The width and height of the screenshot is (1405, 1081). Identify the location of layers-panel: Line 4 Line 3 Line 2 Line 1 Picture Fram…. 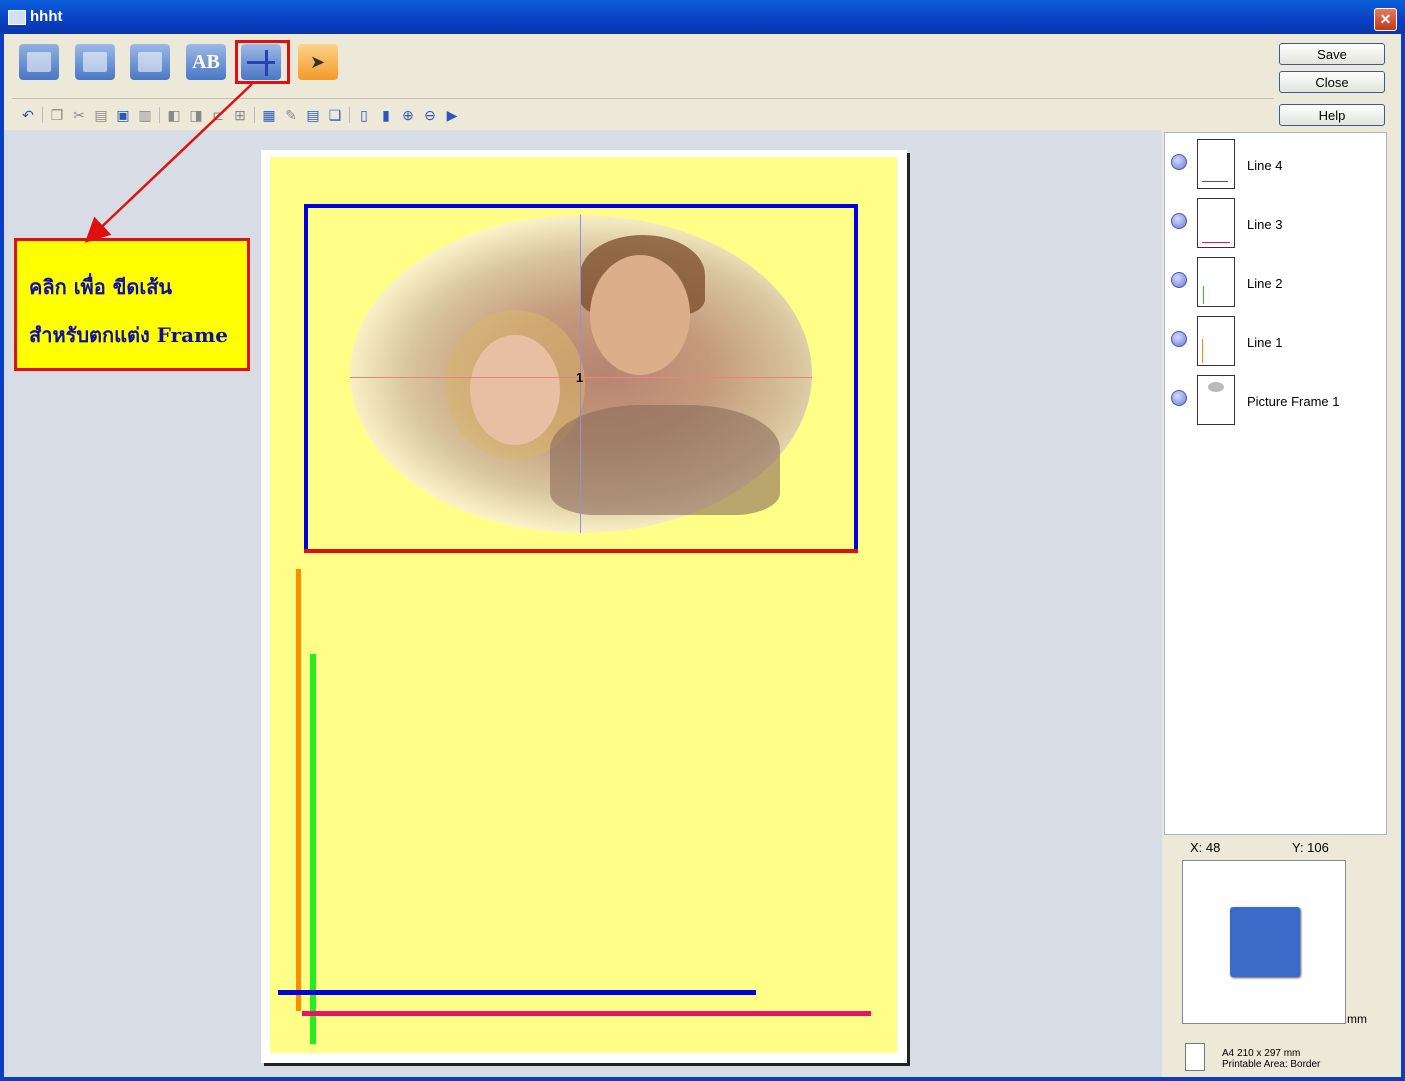
(1275, 483).